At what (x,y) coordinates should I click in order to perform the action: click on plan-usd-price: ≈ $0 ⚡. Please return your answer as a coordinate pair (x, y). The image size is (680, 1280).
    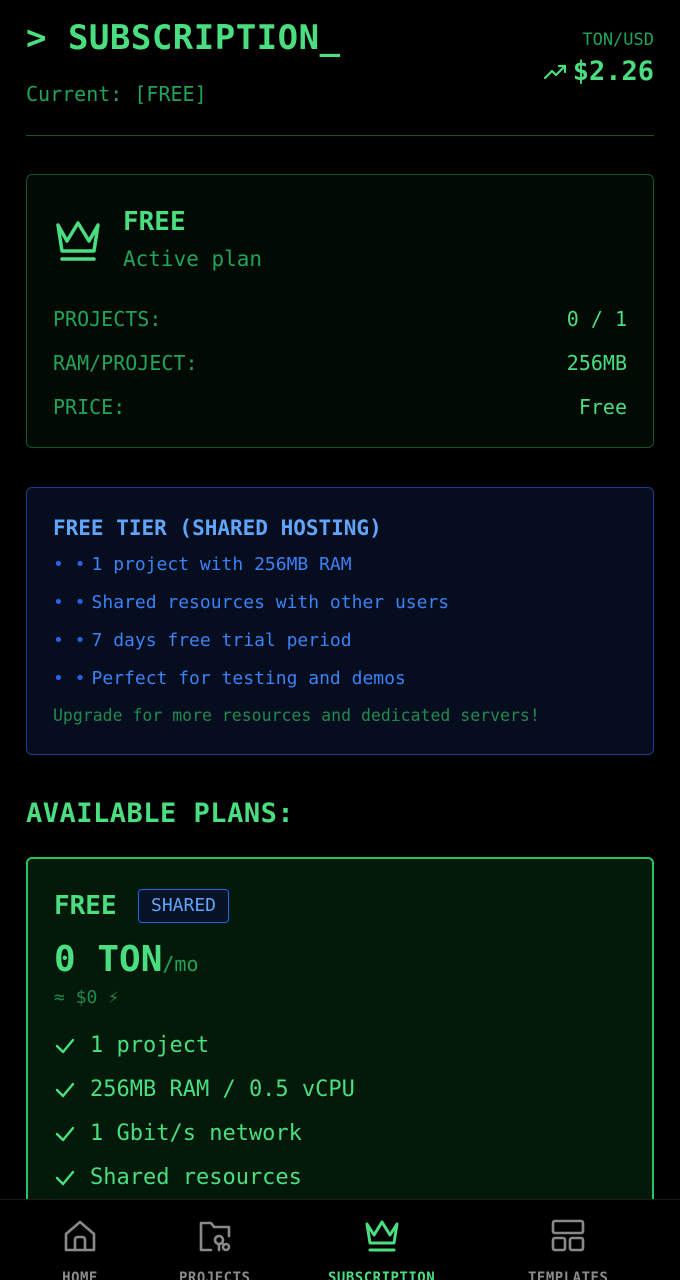
    Looking at the image, I should click on (87, 997).